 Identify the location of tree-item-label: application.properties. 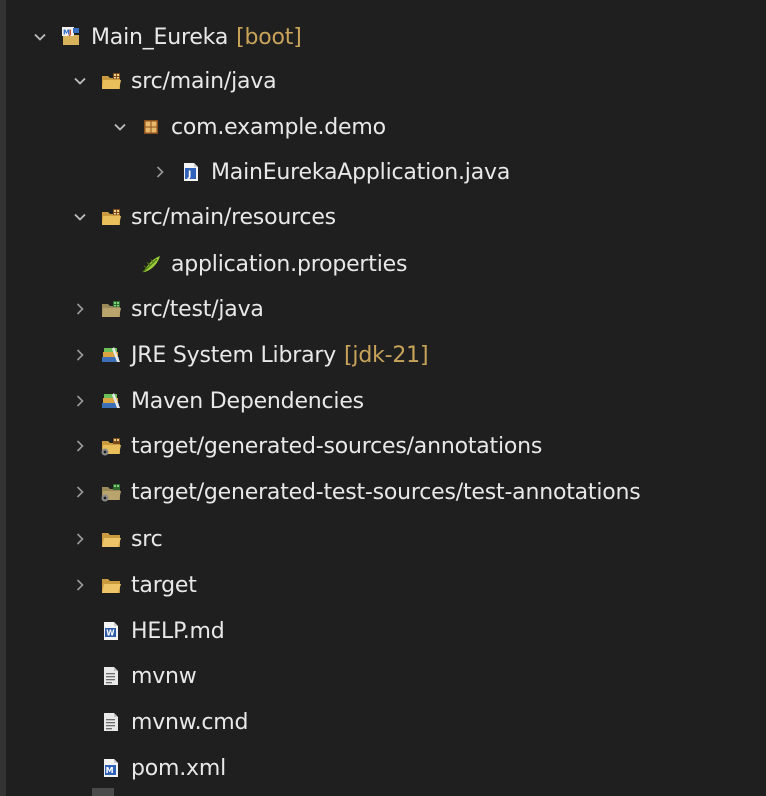
(289, 264).